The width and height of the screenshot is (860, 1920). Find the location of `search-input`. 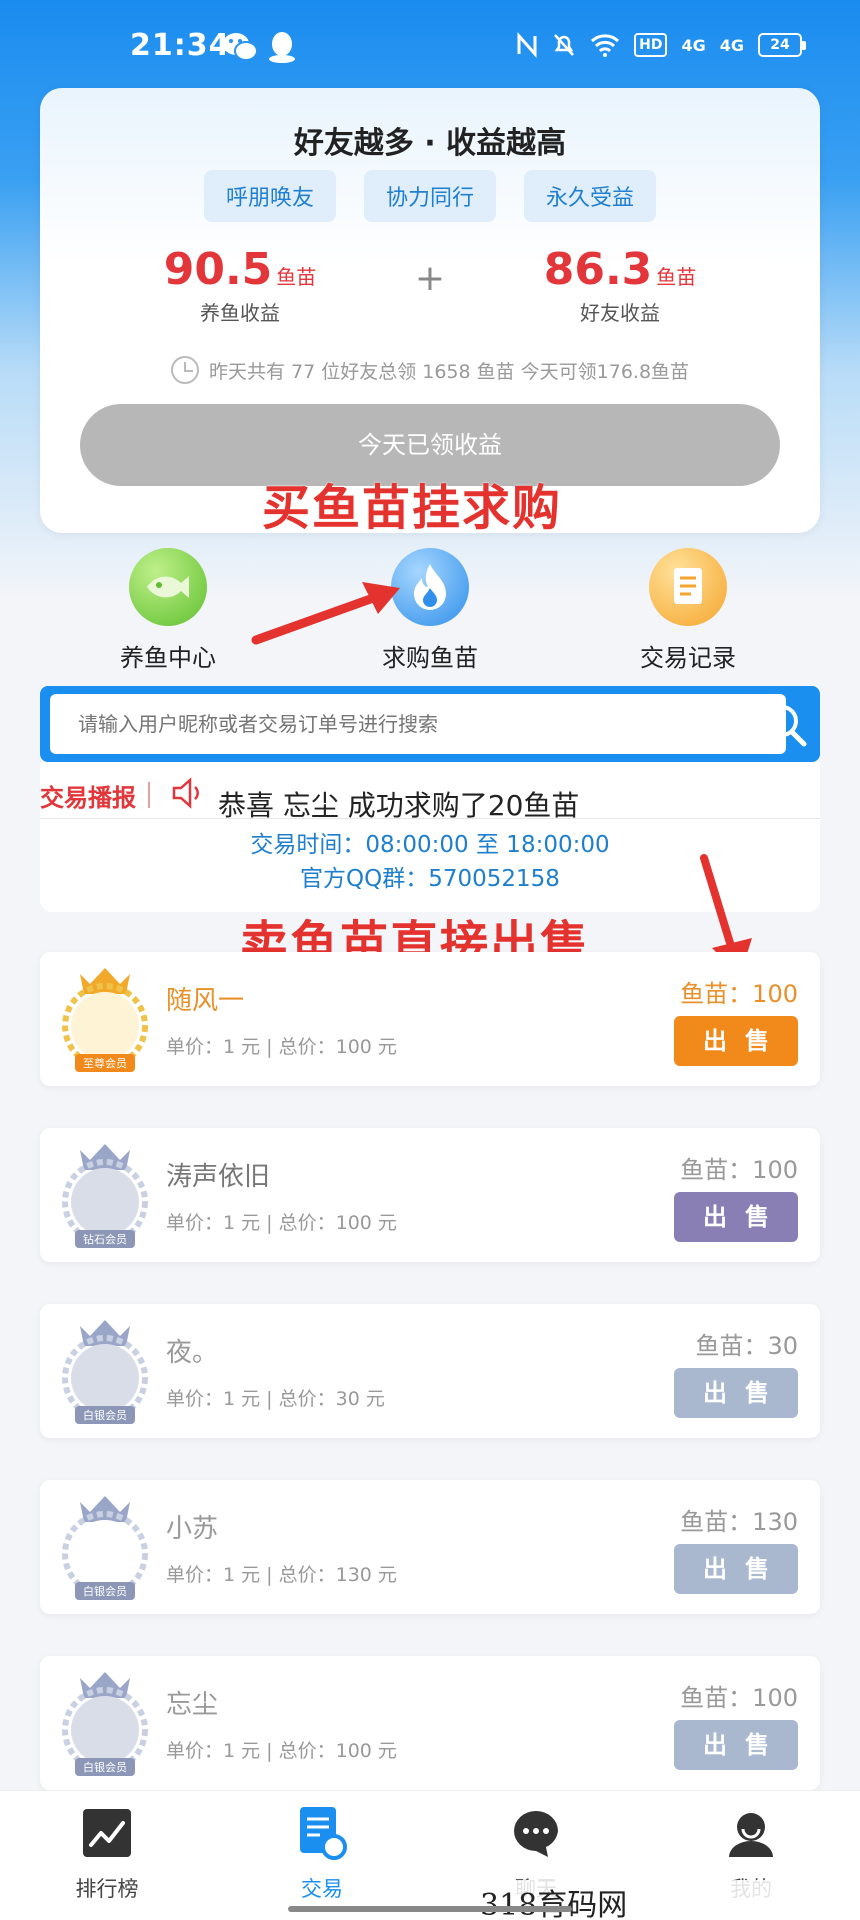

search-input is located at coordinates (418, 724).